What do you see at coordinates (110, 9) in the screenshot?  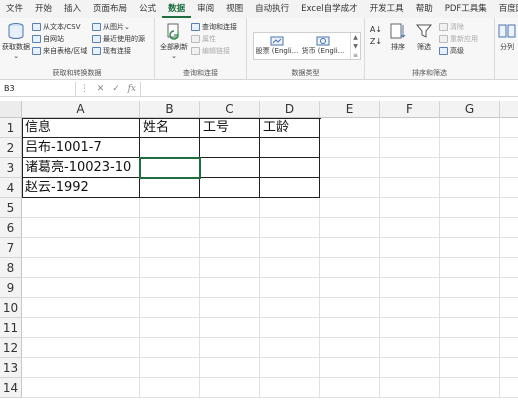 I see `tab-3: 页面布局` at bounding box center [110, 9].